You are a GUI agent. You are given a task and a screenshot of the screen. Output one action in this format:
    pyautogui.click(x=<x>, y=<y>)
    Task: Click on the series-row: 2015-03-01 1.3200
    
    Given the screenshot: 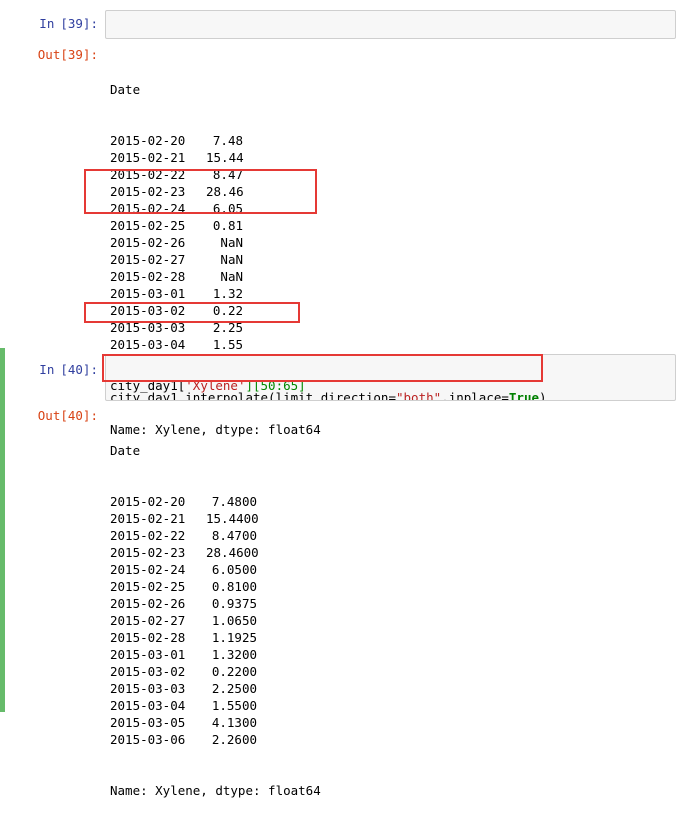 What is the action you would take?
    pyautogui.click(x=215, y=654)
    